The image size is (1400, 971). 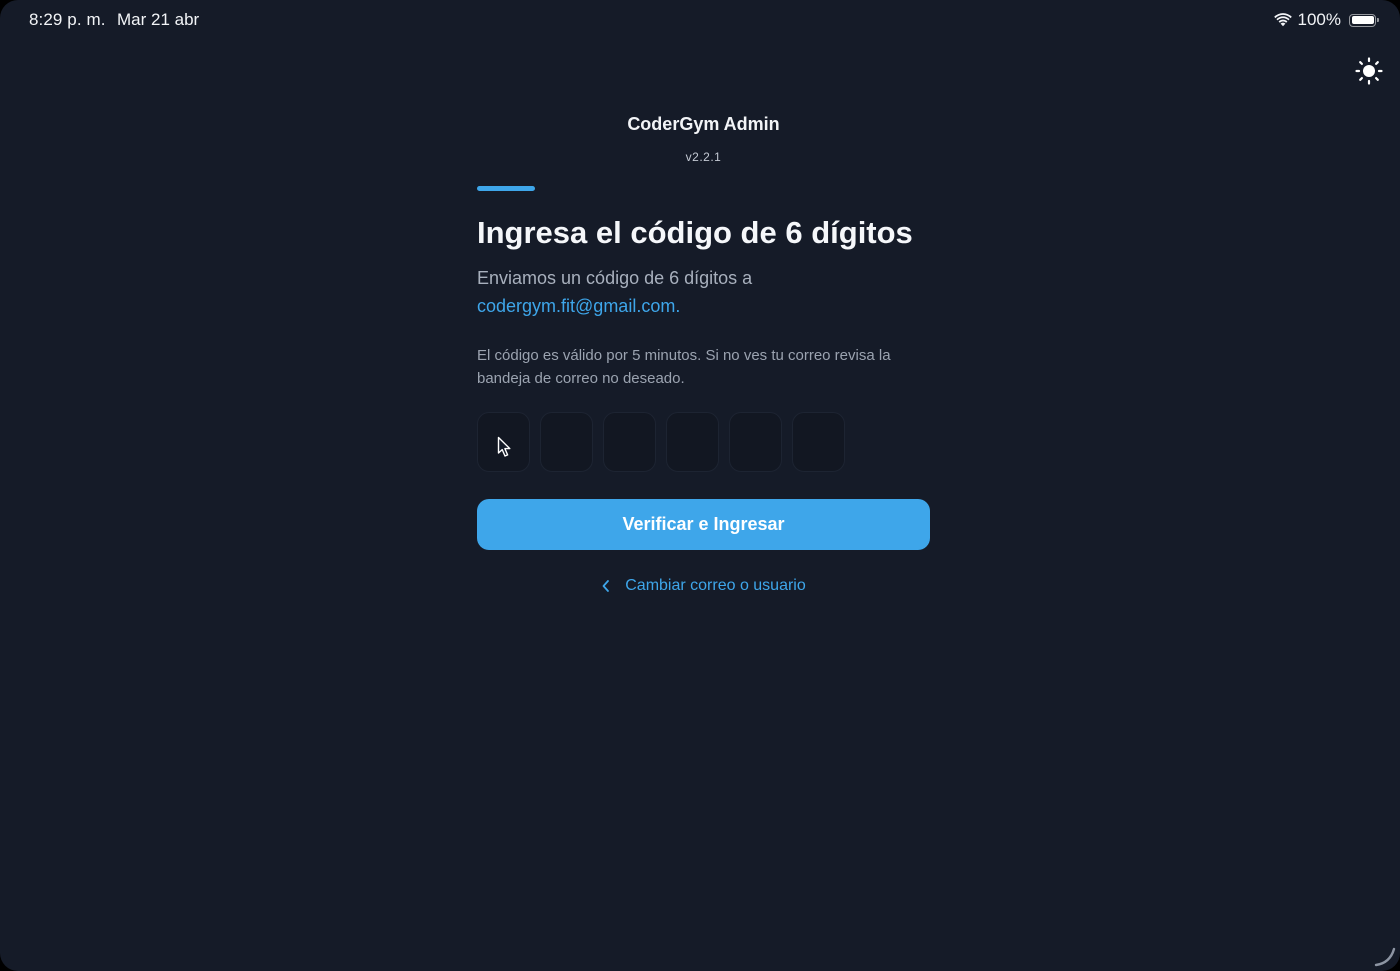 I want to click on change-account-label: Cambiar correo o usuario, so click(x=715, y=585).